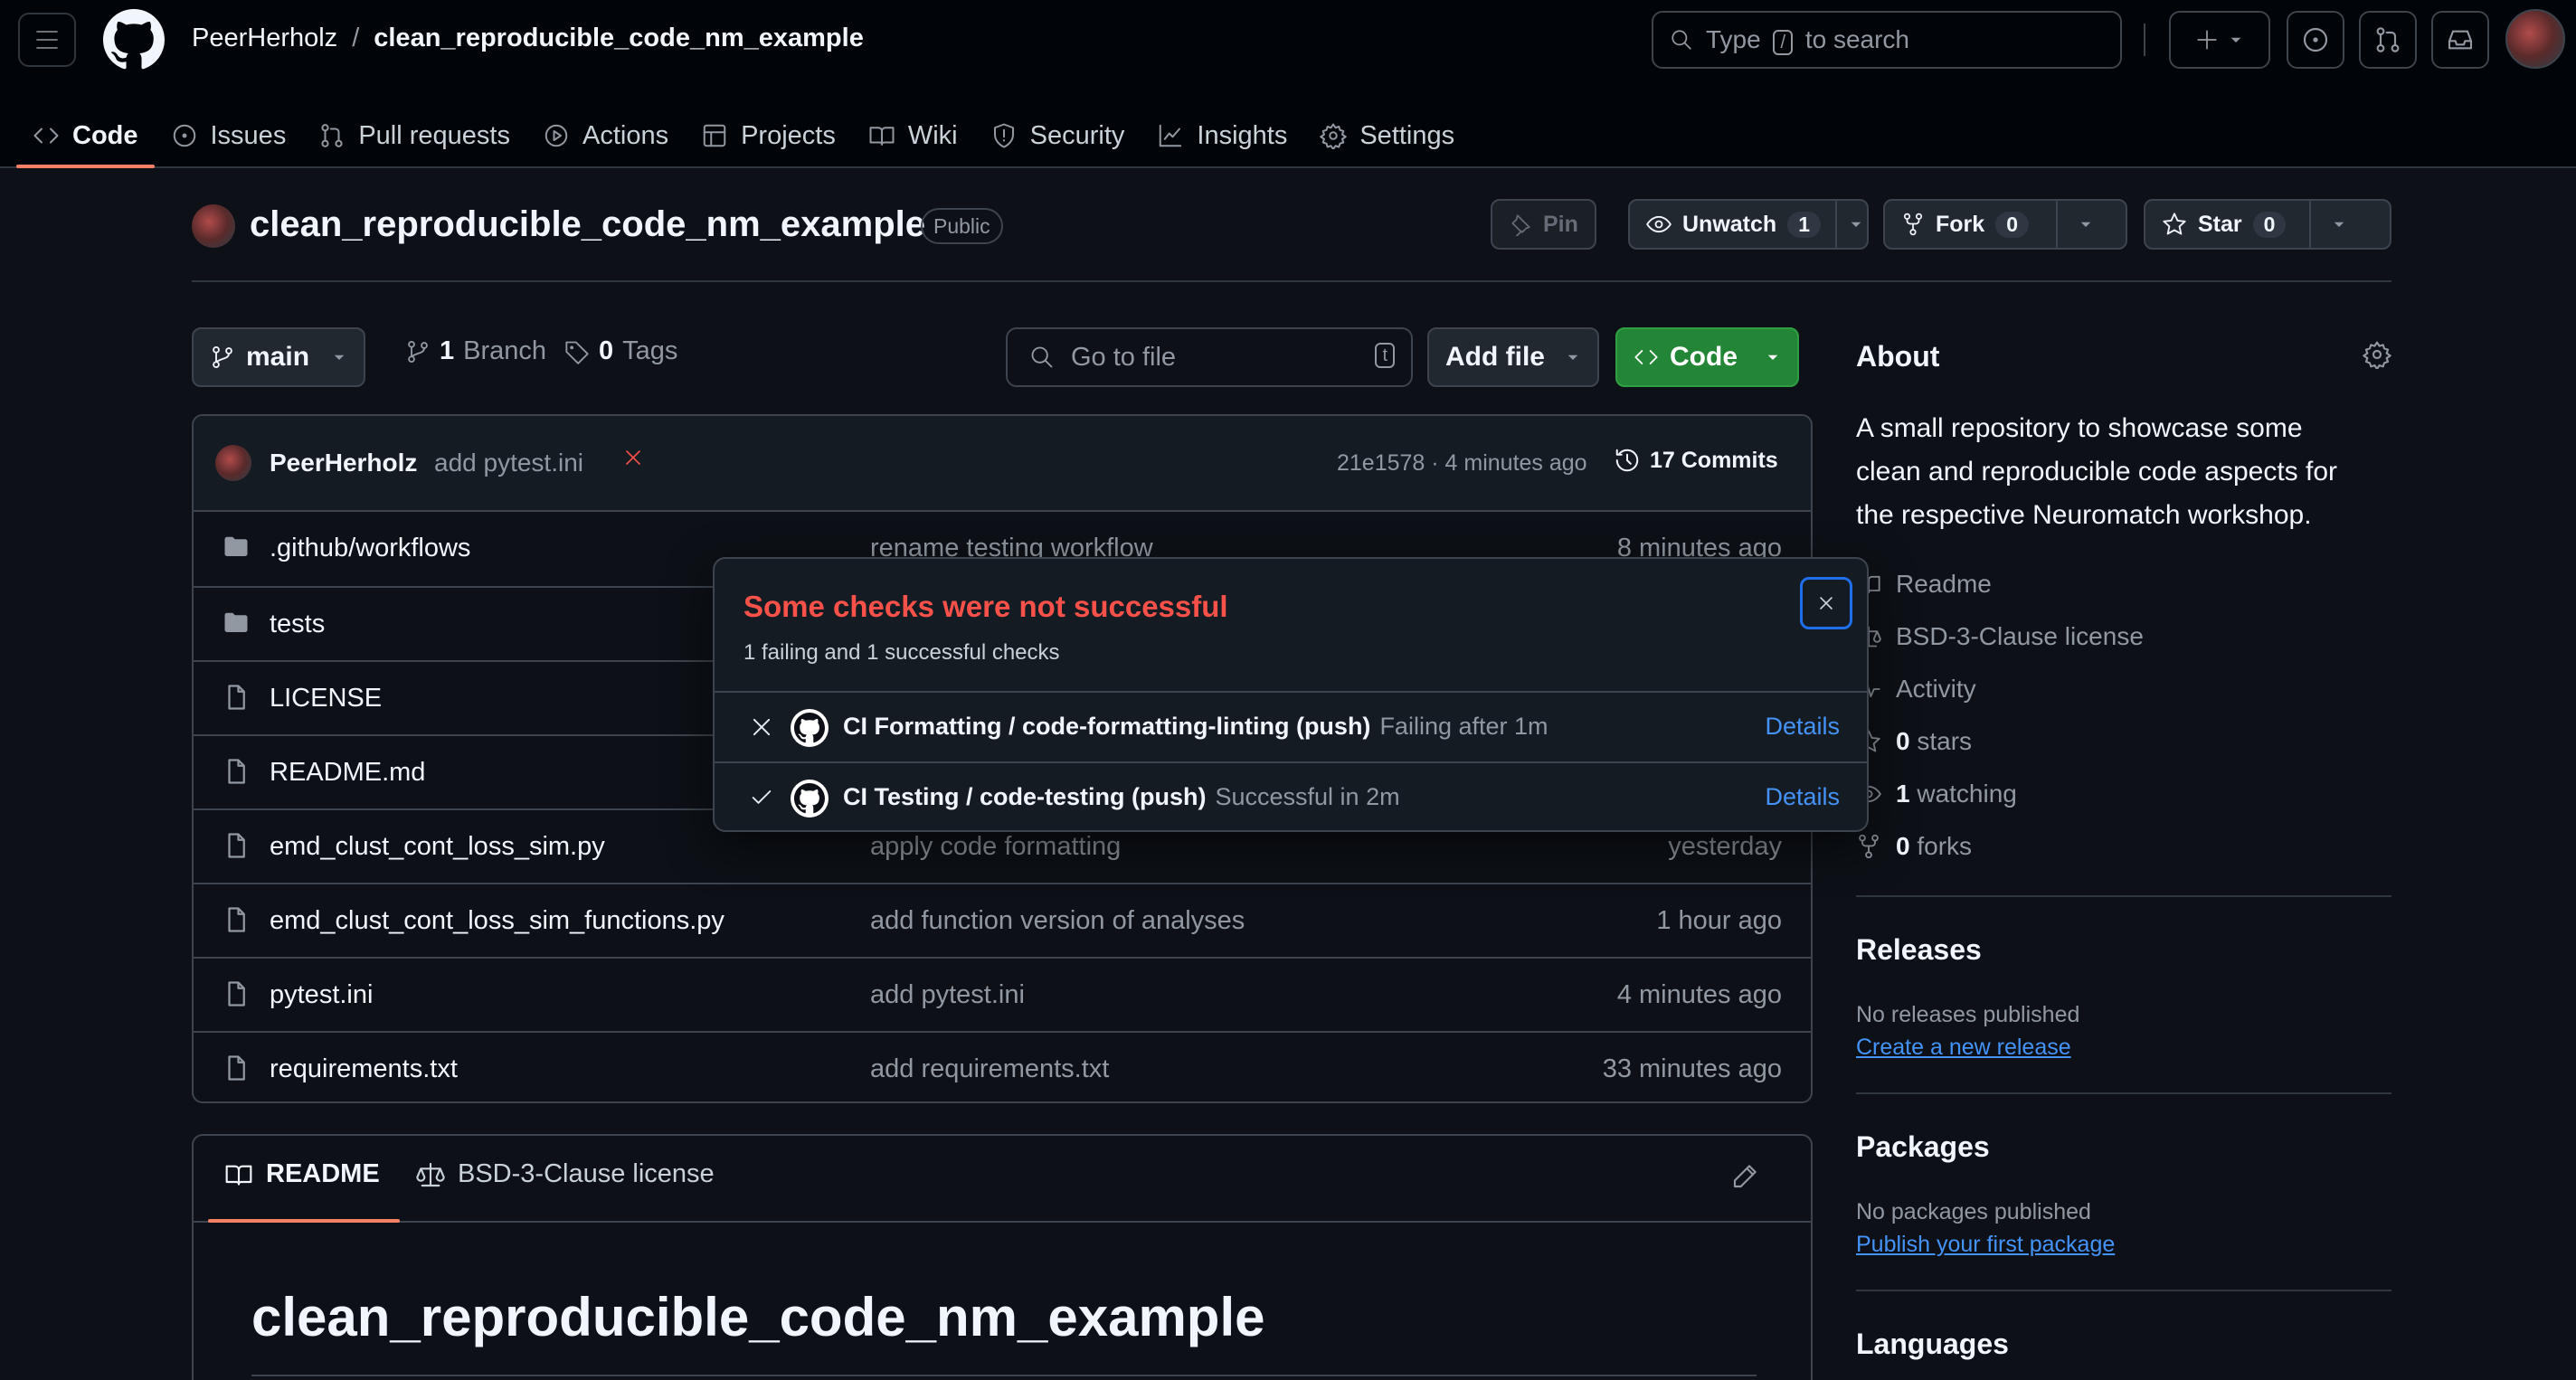 This screenshot has width=2576, height=1380. Describe the element at coordinates (2267, 224) in the screenshot. I see `star-button: Star 0` at that location.